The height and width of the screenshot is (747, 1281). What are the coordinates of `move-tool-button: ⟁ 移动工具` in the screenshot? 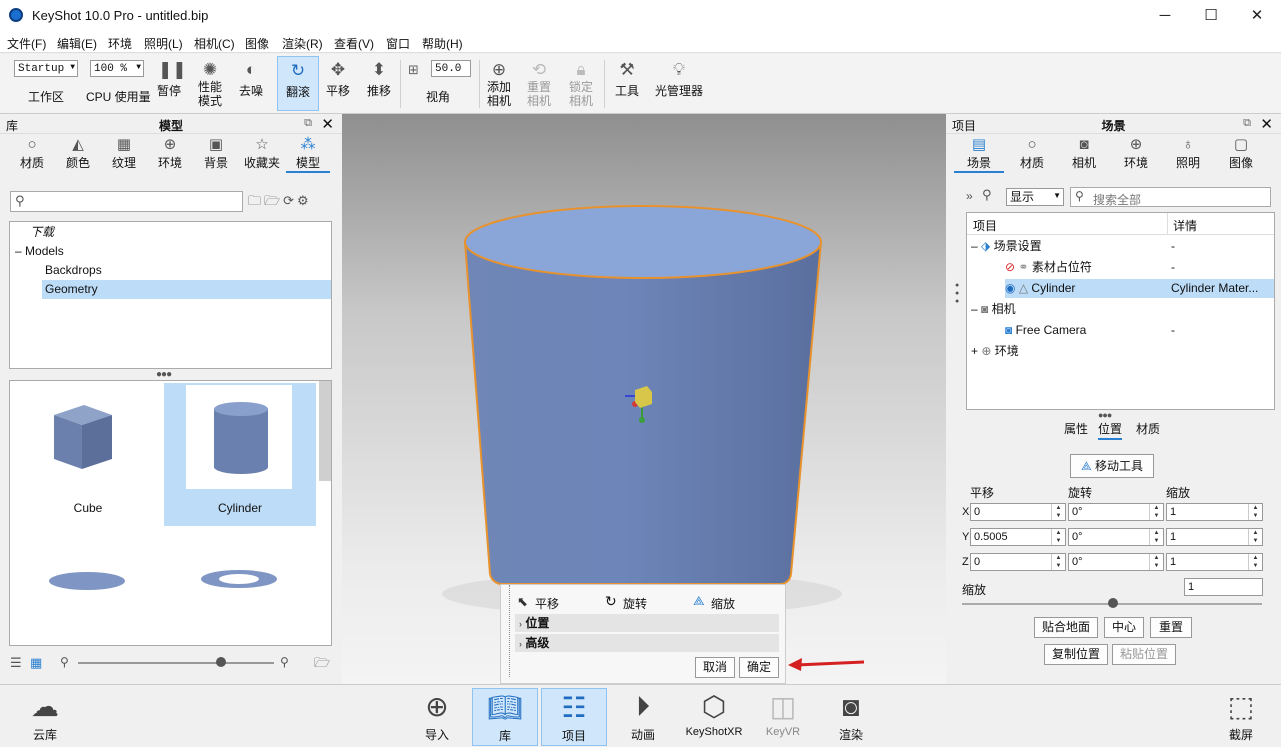 It's located at (1112, 466).